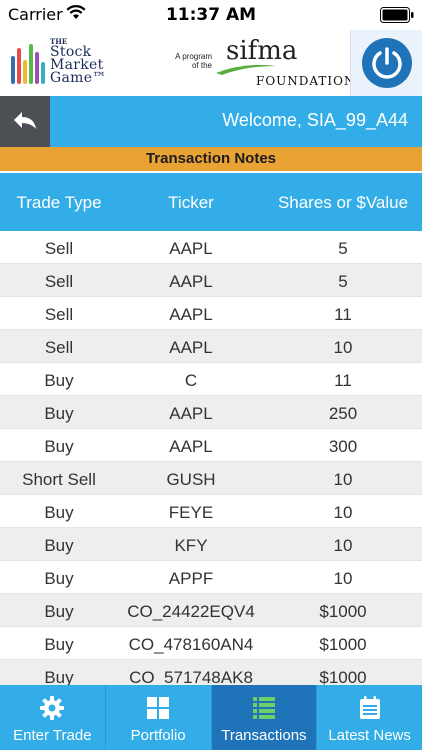 This screenshot has width=422, height=750. I want to click on trade-type-cell: Short Sell, so click(59, 479).